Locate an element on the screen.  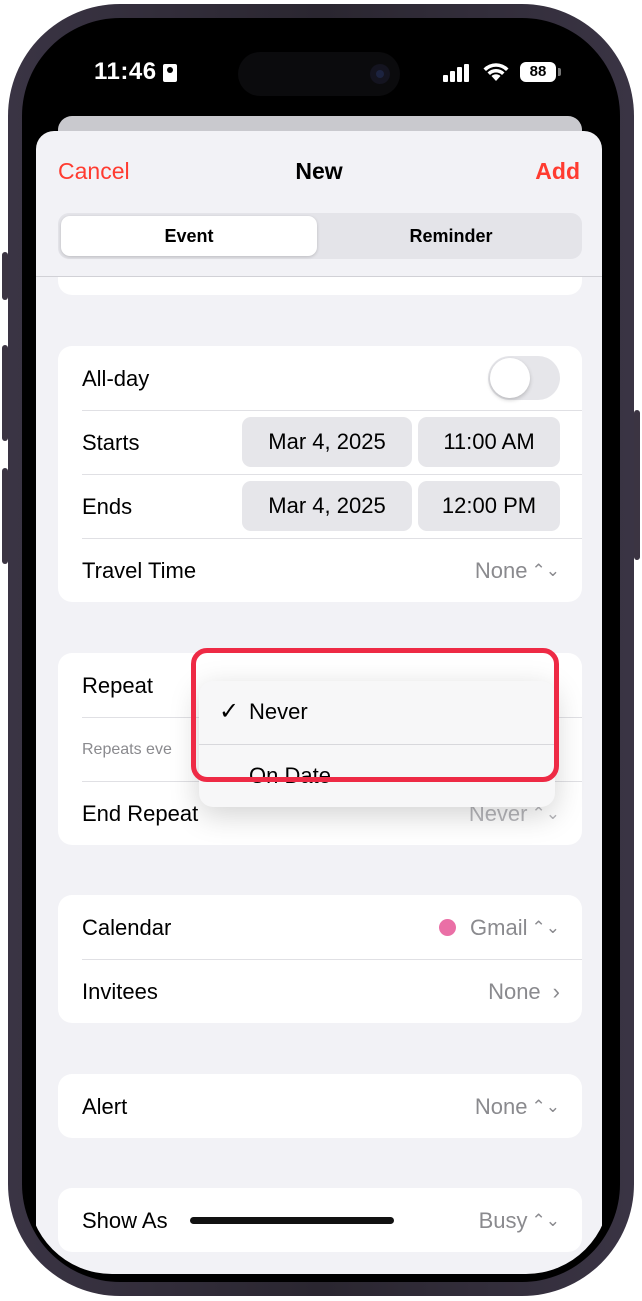
highlight-annotation is located at coordinates (375, 715).